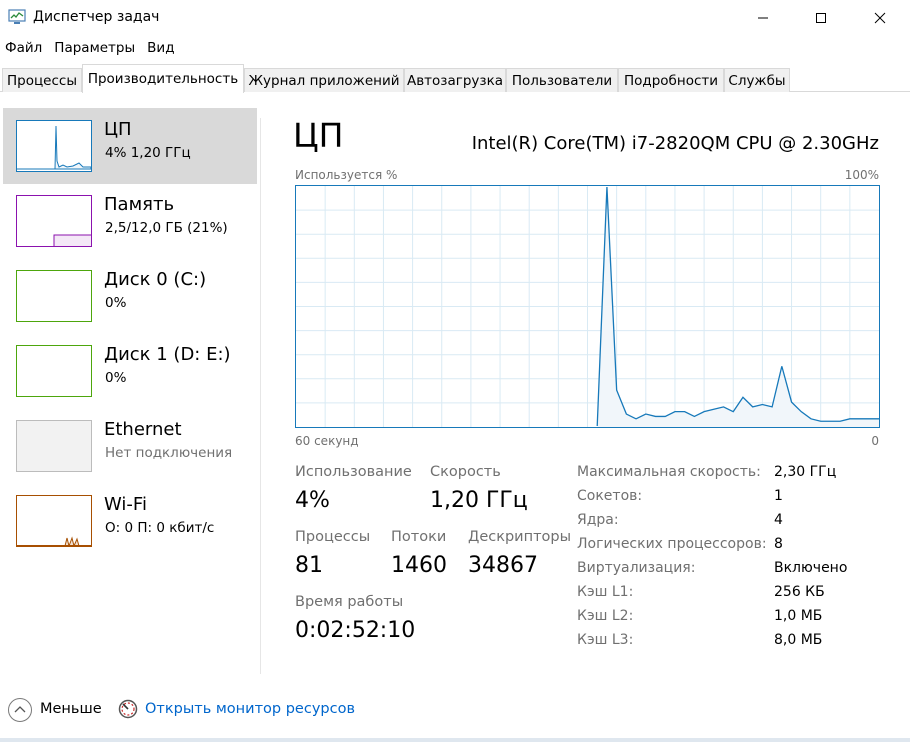  Describe the element at coordinates (778, 520) in the screenshot. I see `spec-value-cores: 4` at that location.